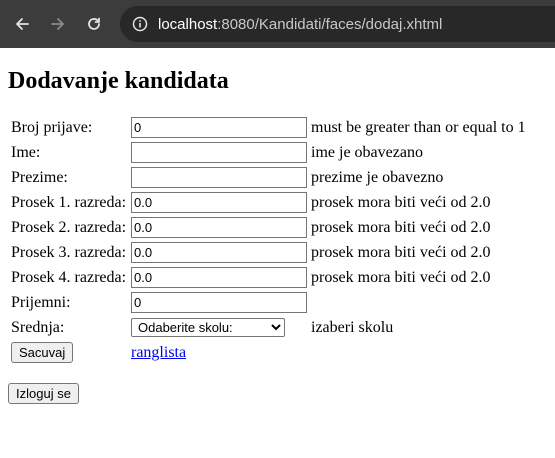 Image resolution: width=555 pixels, height=458 pixels. I want to click on form-row-actions: Sacuvaj ranglista, so click(268, 352).